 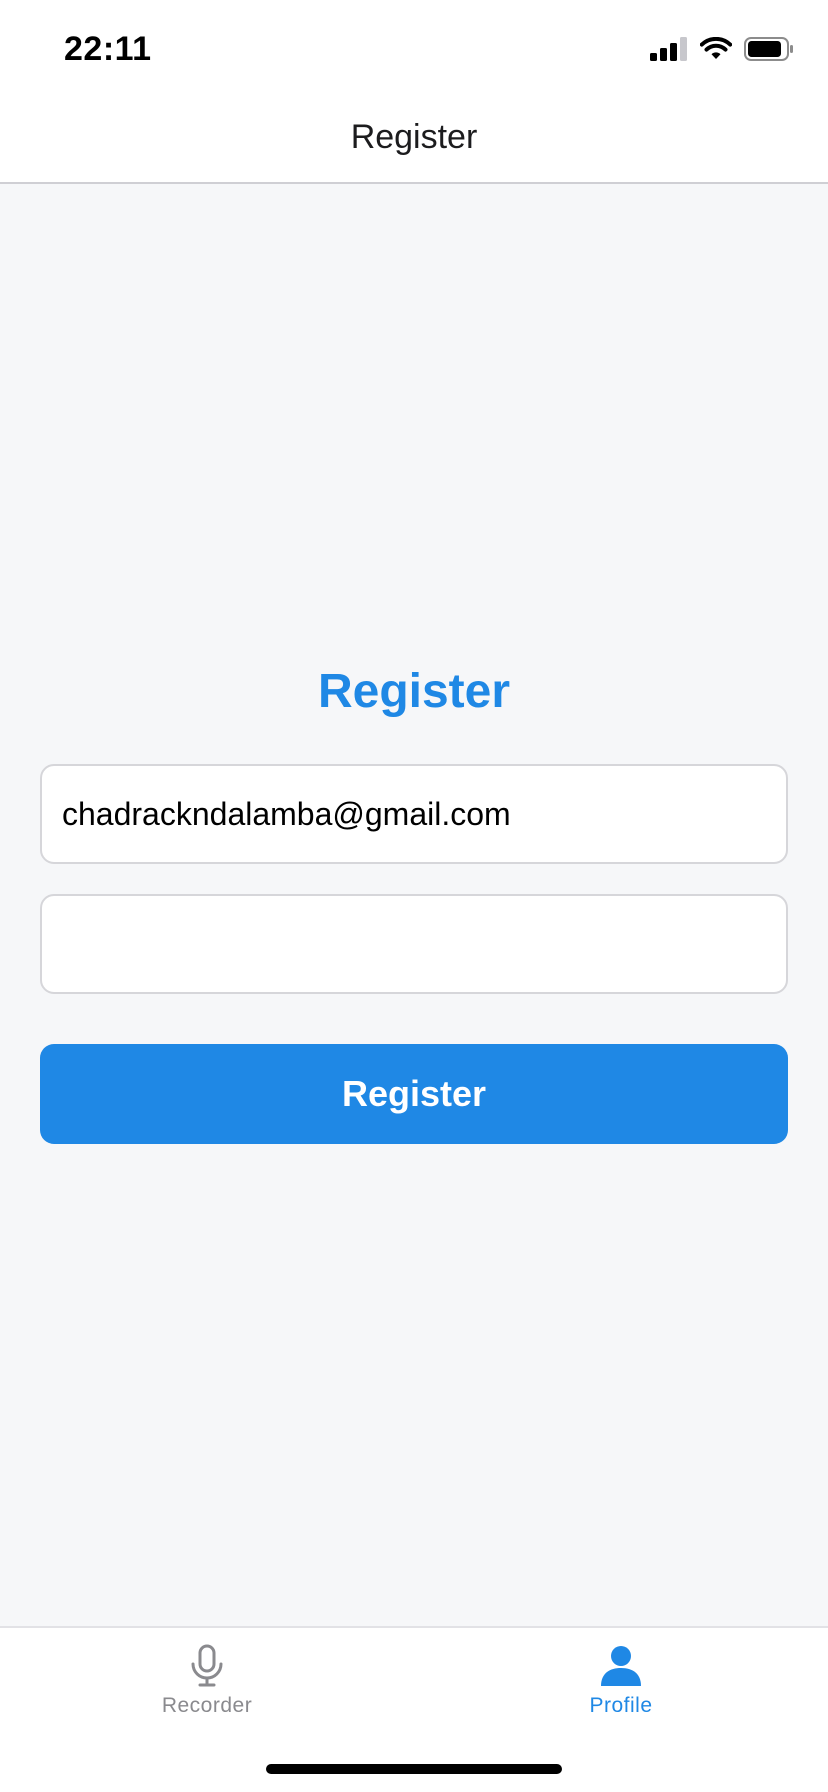 I want to click on status-icons, so click(x=722, y=49).